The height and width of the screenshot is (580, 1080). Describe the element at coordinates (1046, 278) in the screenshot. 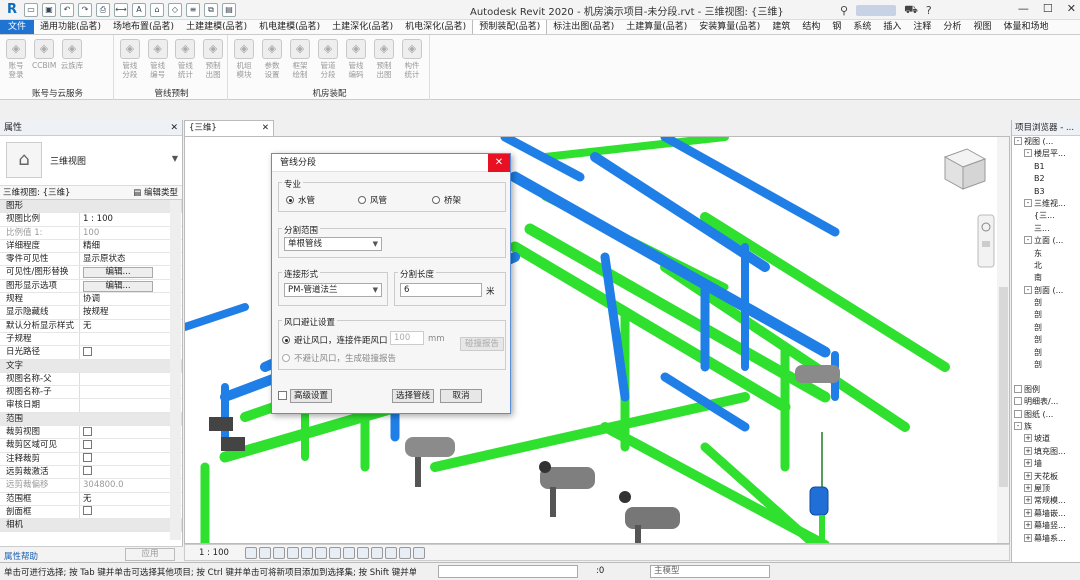

I see `browser-item: 南` at that location.